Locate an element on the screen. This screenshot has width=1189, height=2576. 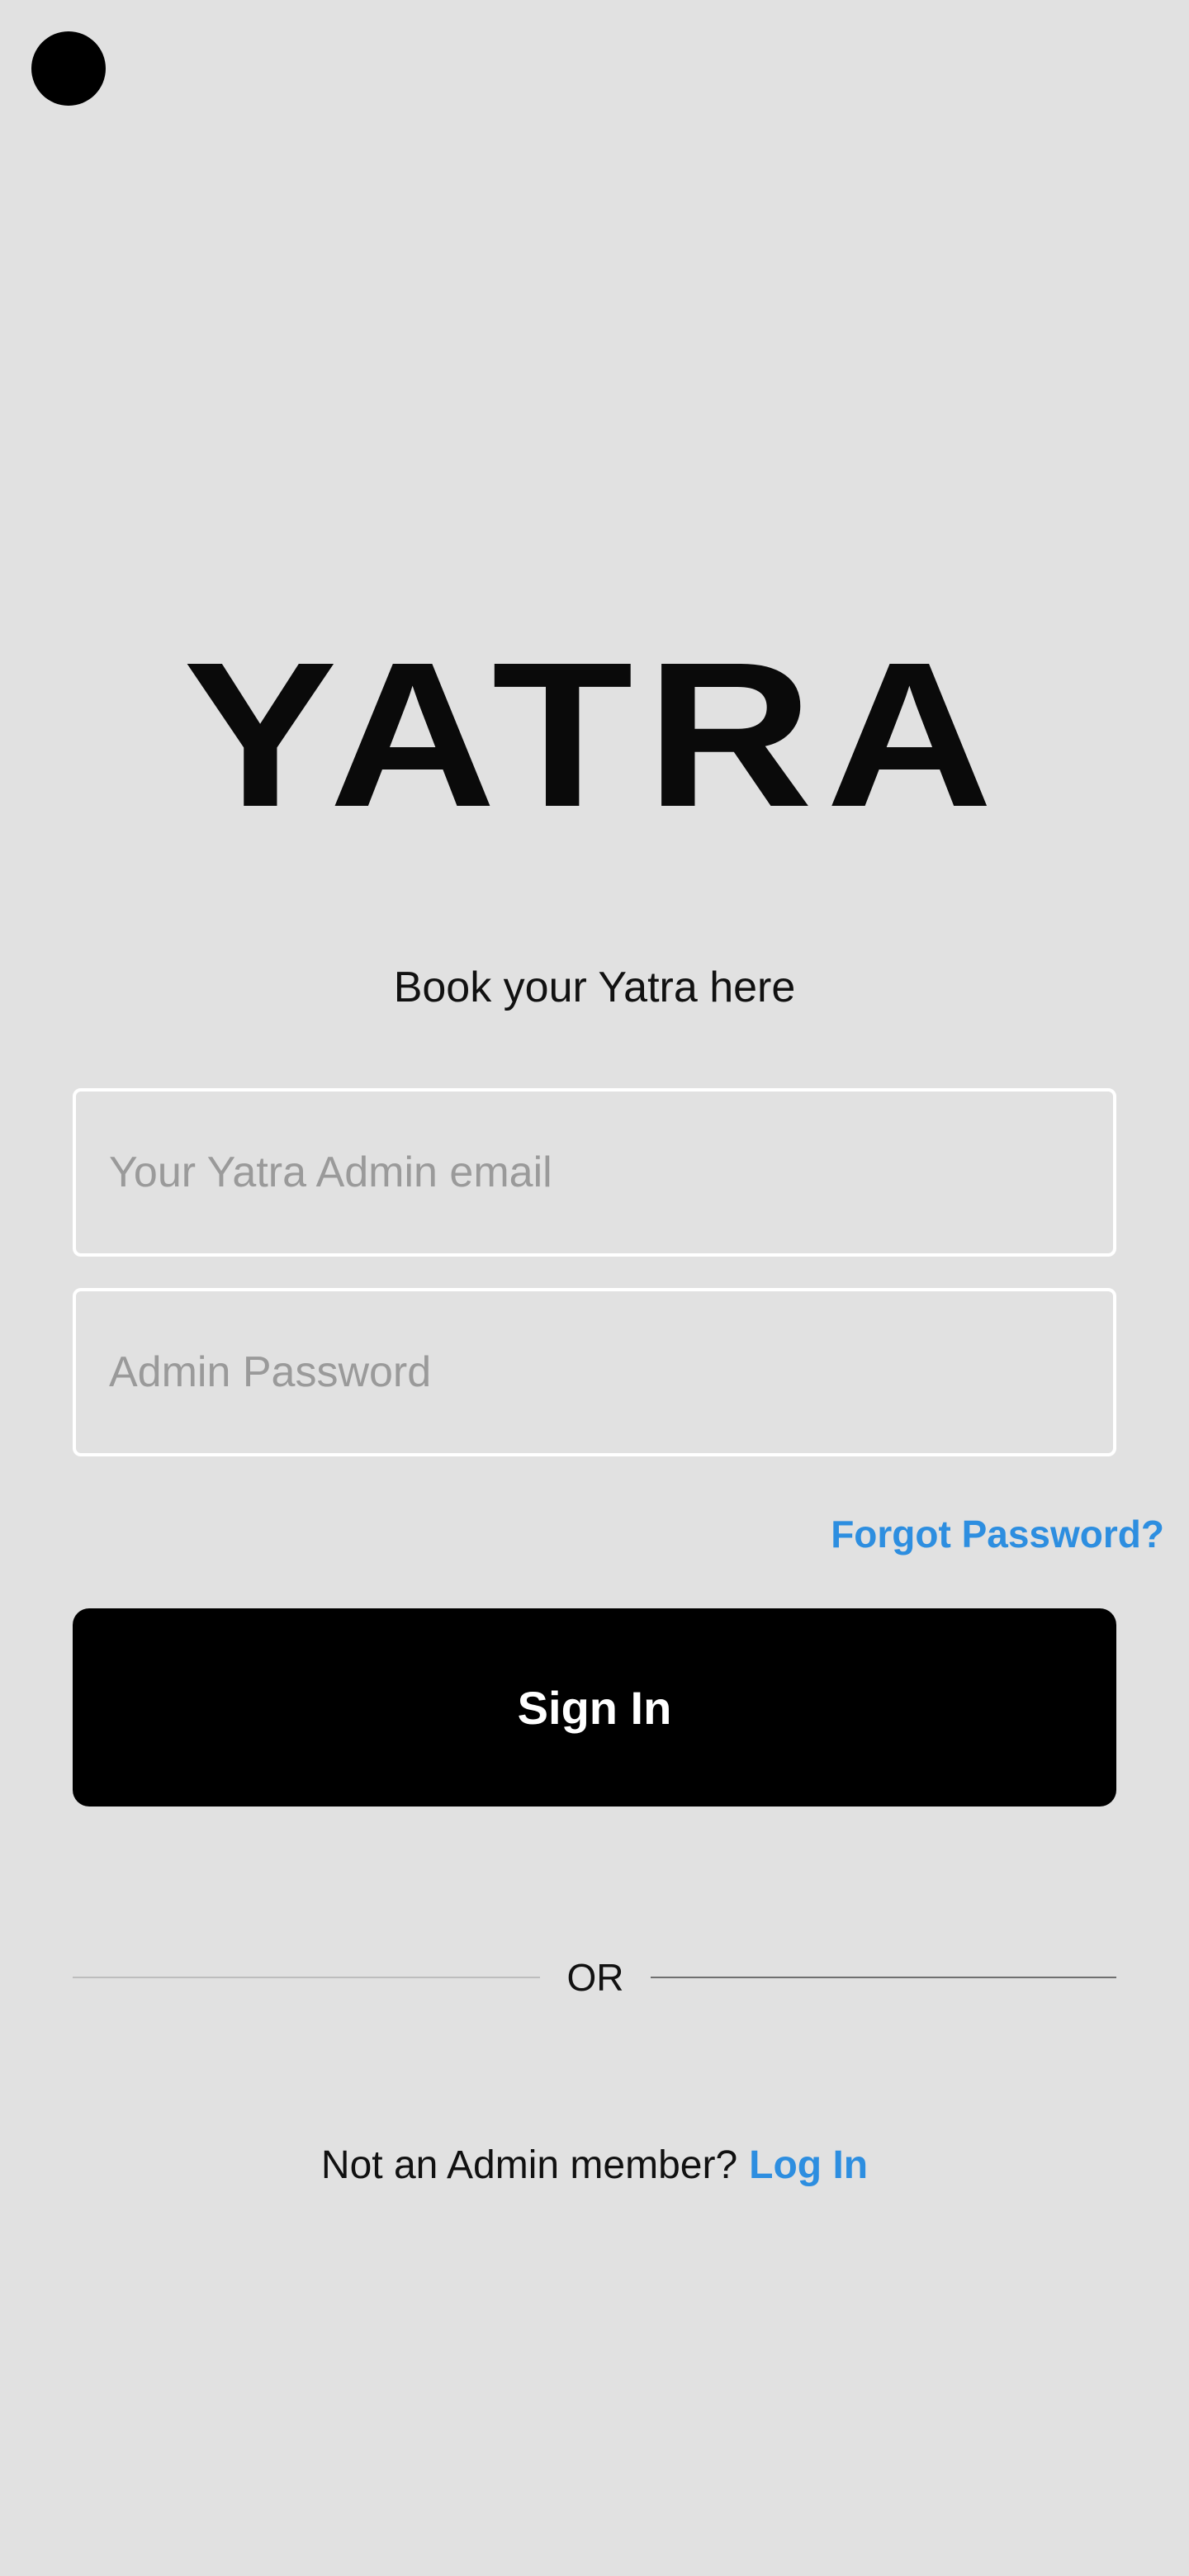
yatra-logo: YATRA is located at coordinates (594, 734).